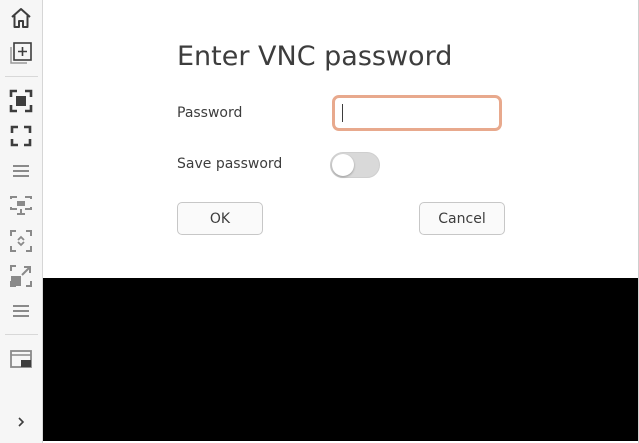 The image size is (639, 443). Describe the element at coordinates (355, 165) in the screenshot. I see `save-password-toggle` at that location.